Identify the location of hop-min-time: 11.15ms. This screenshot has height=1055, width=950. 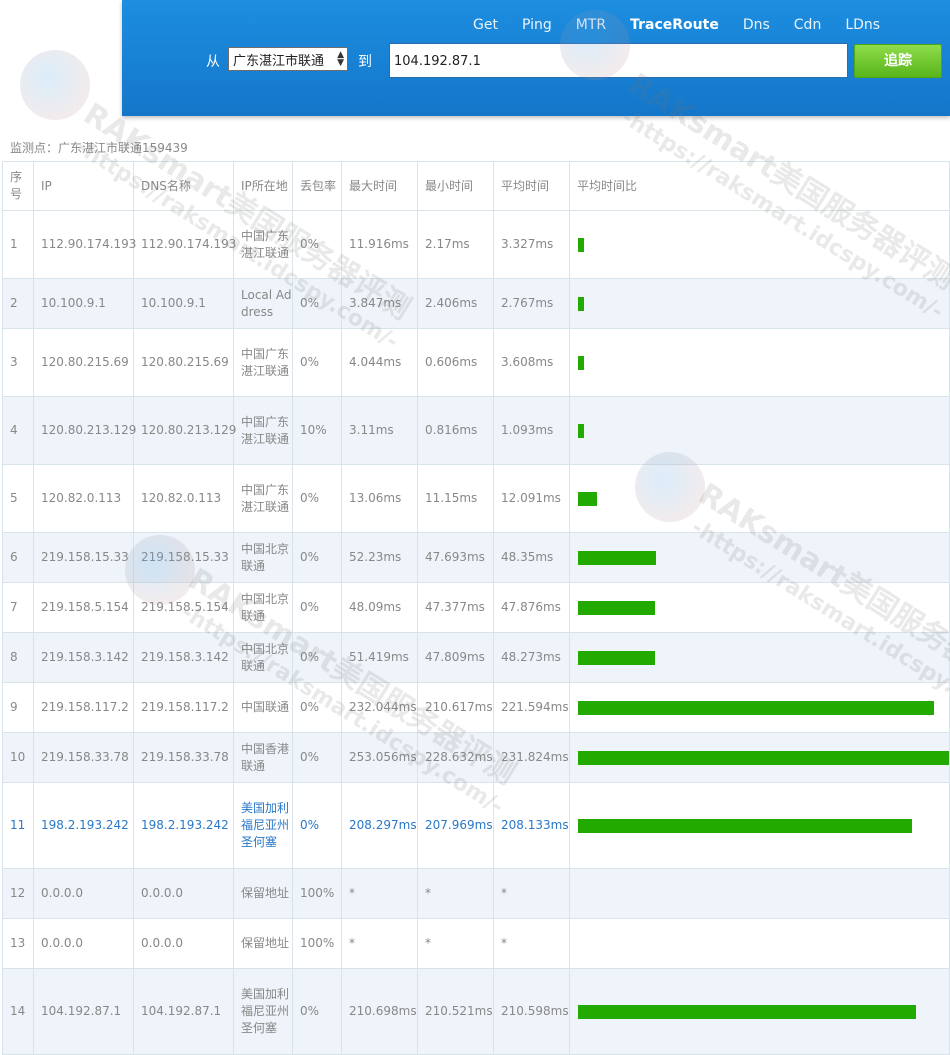
(455, 498).